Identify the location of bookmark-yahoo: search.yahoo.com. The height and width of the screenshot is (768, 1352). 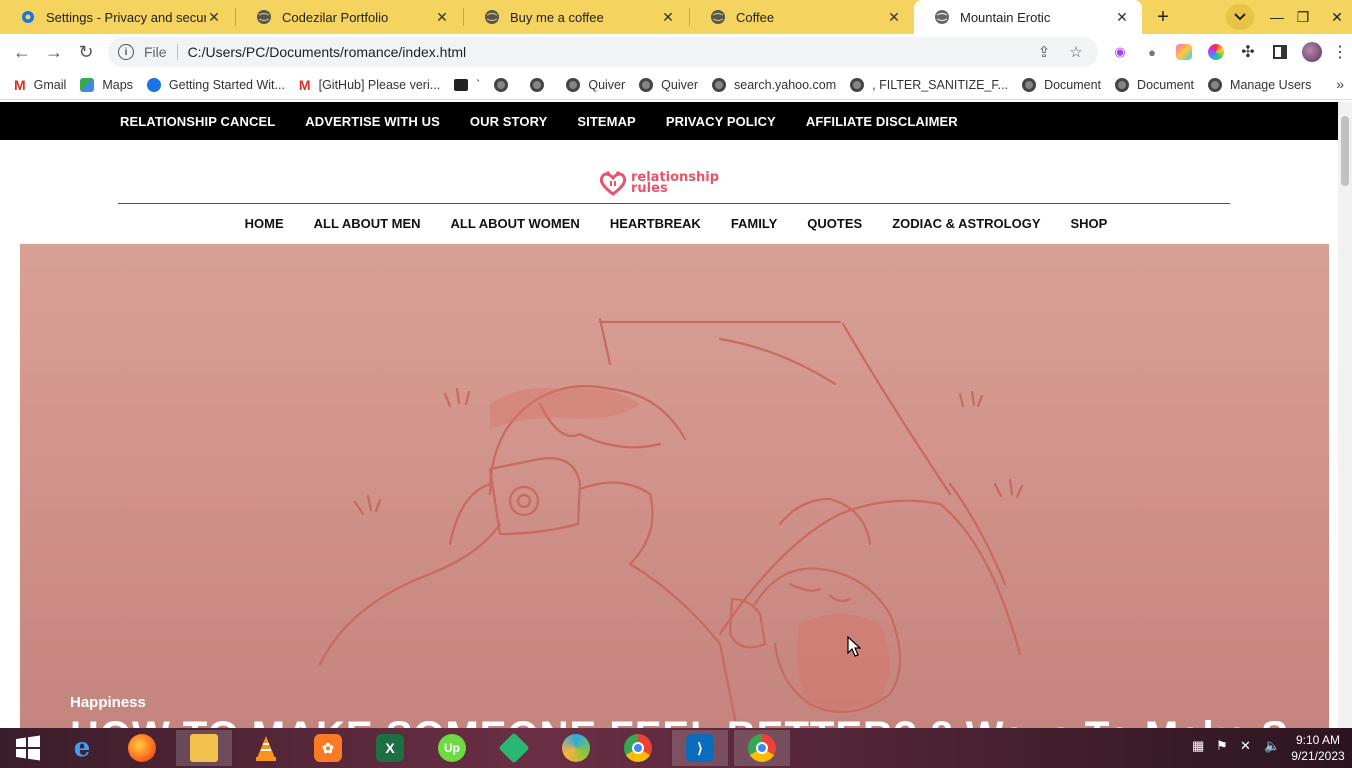
(774, 84).